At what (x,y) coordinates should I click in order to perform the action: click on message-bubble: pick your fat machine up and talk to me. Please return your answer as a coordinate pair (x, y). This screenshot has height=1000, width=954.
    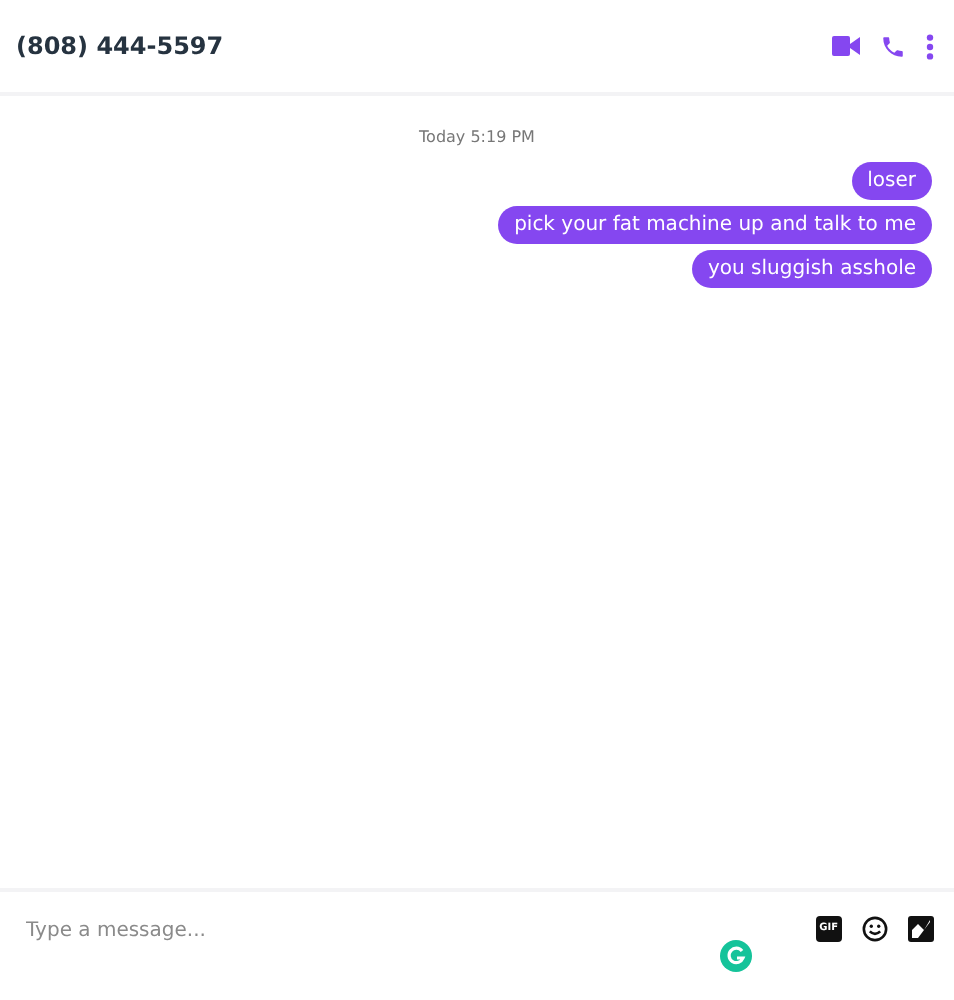
    Looking at the image, I should click on (715, 225).